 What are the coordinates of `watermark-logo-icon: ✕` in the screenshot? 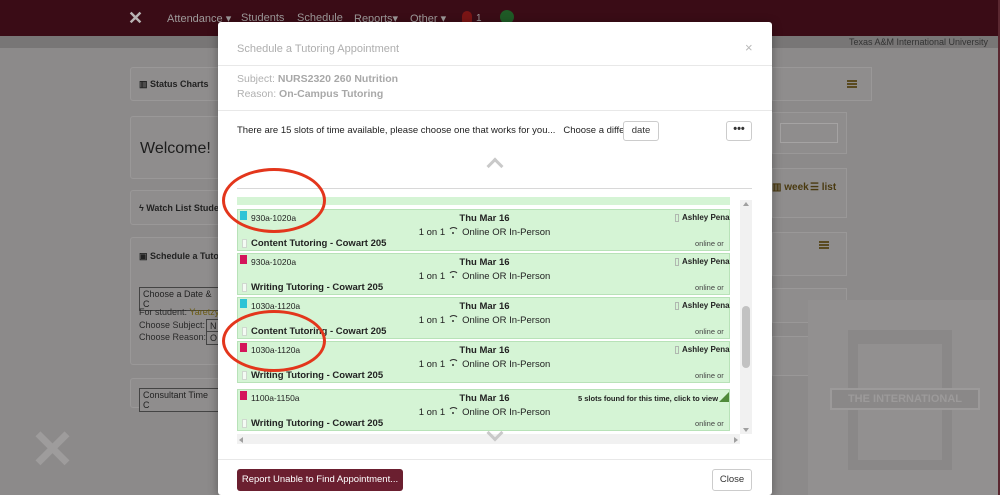 It's located at (52, 450).